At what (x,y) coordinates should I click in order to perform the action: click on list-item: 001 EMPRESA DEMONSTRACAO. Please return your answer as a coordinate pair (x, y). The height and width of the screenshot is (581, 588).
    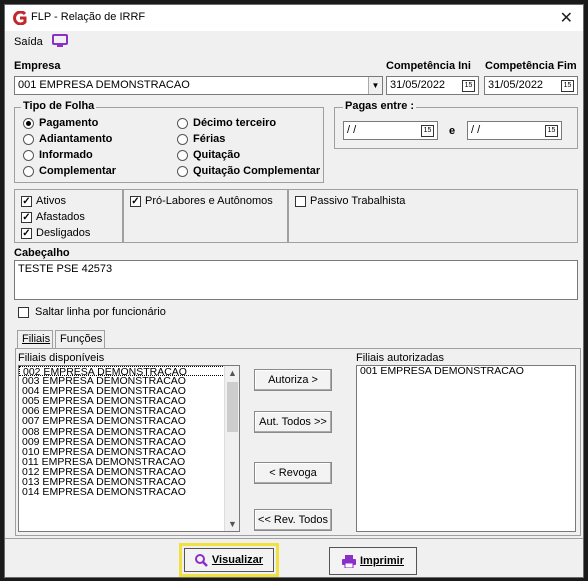
    Looking at the image, I should click on (466, 371).